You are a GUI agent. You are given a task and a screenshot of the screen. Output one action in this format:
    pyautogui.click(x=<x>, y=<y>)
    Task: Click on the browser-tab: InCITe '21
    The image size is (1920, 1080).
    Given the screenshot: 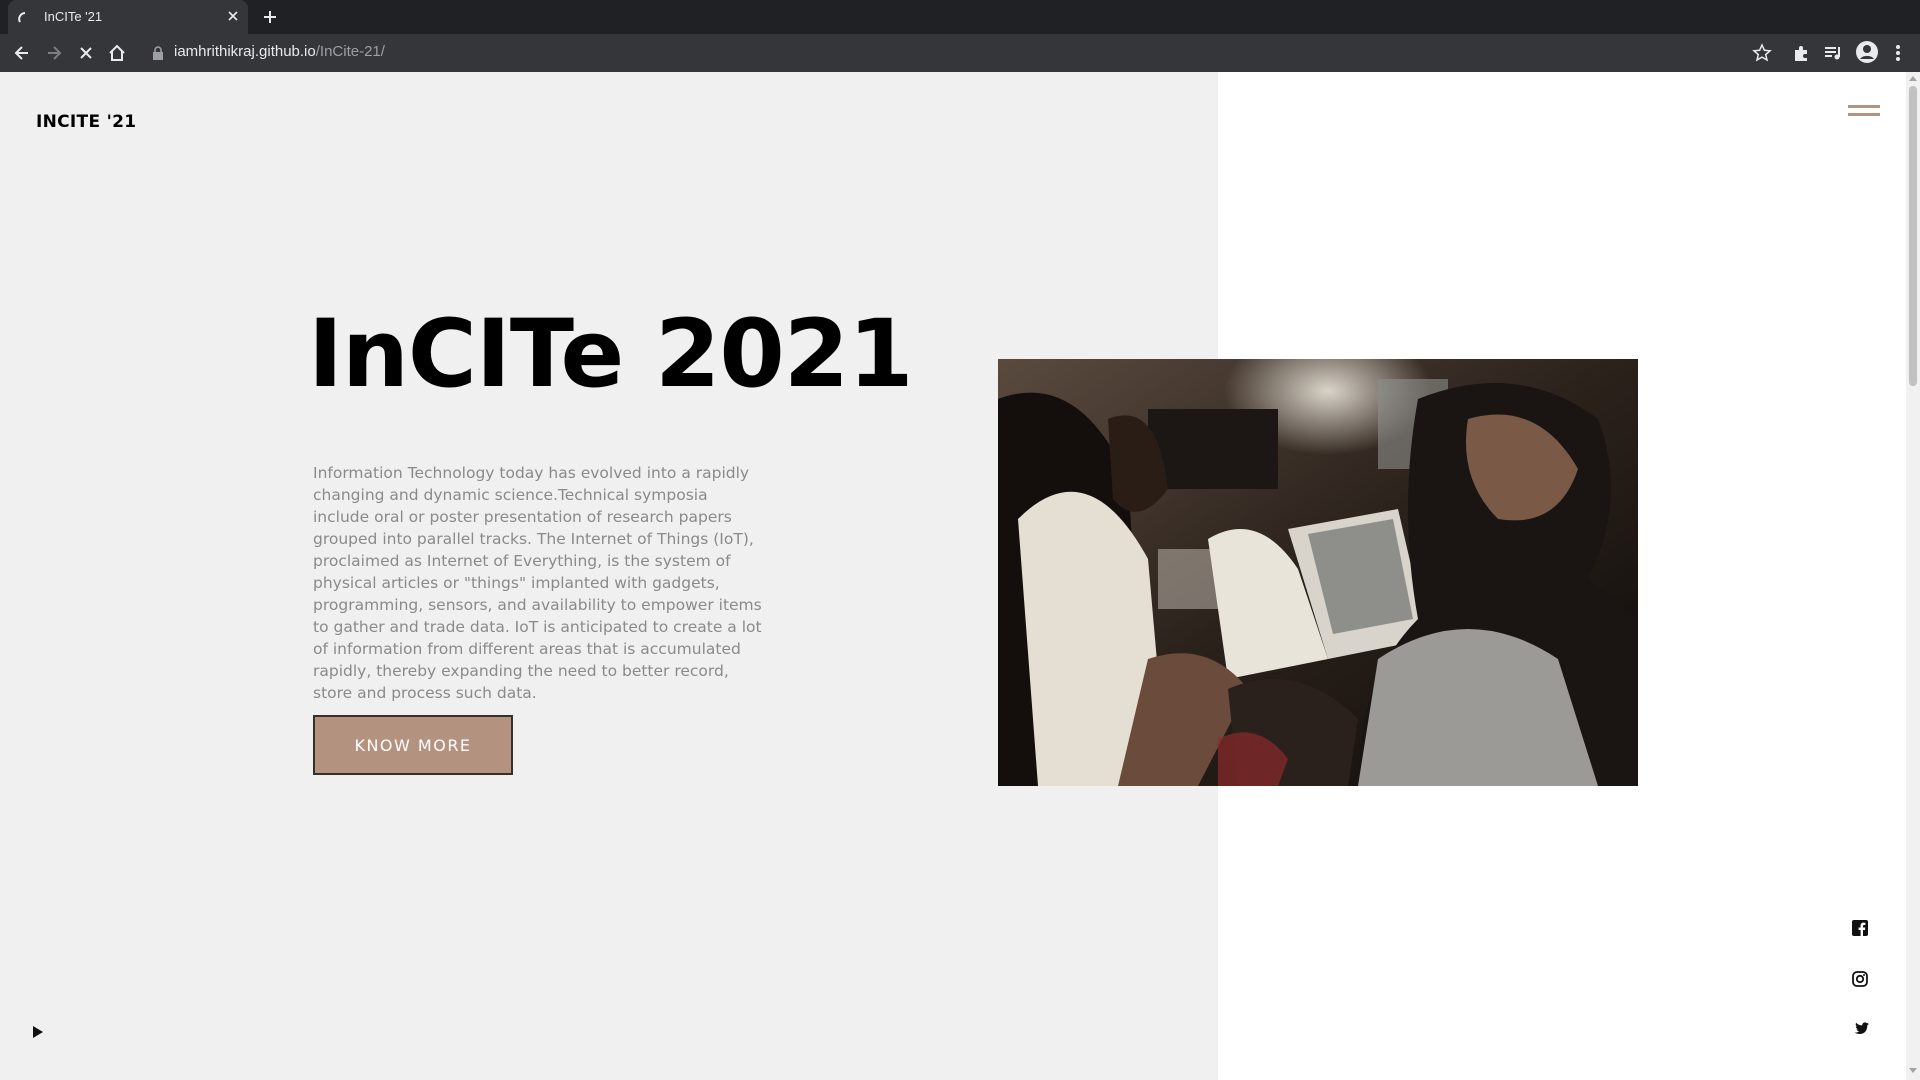 What is the action you would take?
    pyautogui.click(x=128, y=17)
    